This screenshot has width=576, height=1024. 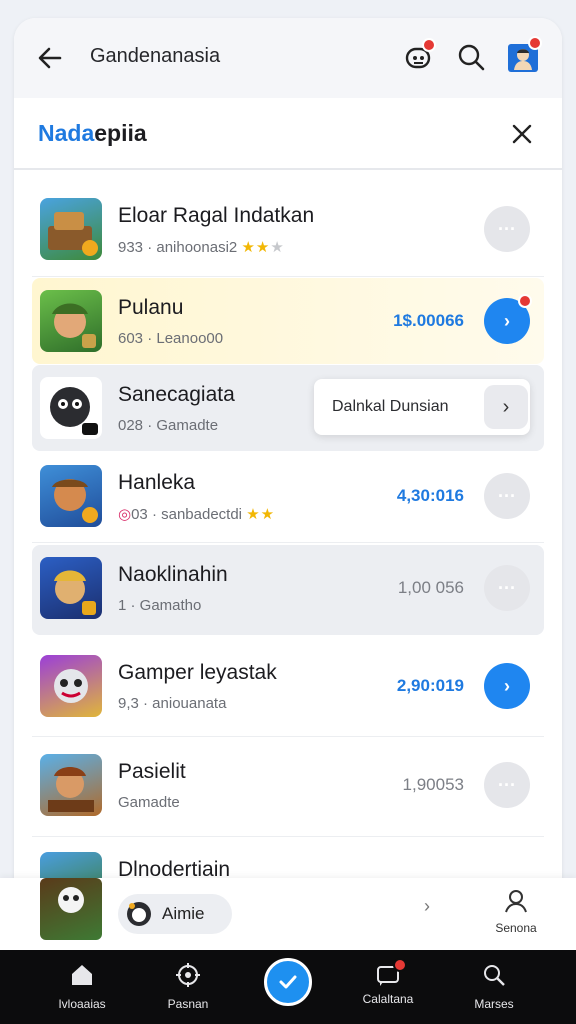 What do you see at coordinates (277, 247) in the screenshot?
I see `stars-off: ★` at bounding box center [277, 247].